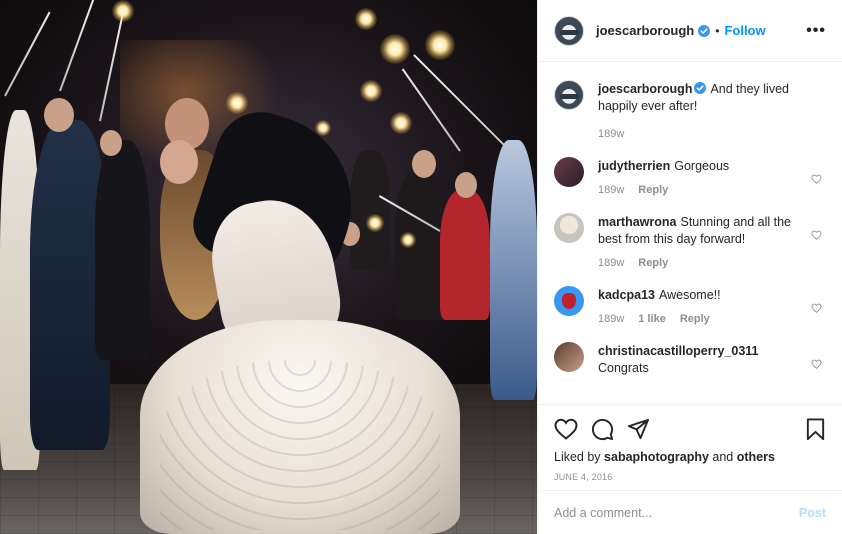 The width and height of the screenshot is (842, 534). I want to click on comment-text: Congrats, so click(623, 368).